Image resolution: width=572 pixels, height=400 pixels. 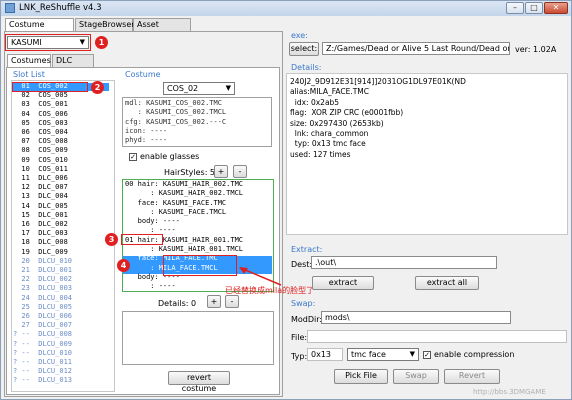 What do you see at coordinates (111, 239) in the screenshot?
I see `annotation-badge-3: 3` at bounding box center [111, 239].